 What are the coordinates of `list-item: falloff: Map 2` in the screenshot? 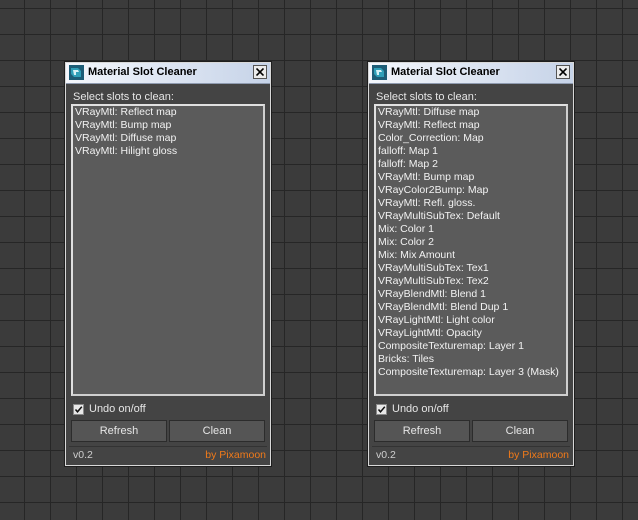 It's located at (471, 164).